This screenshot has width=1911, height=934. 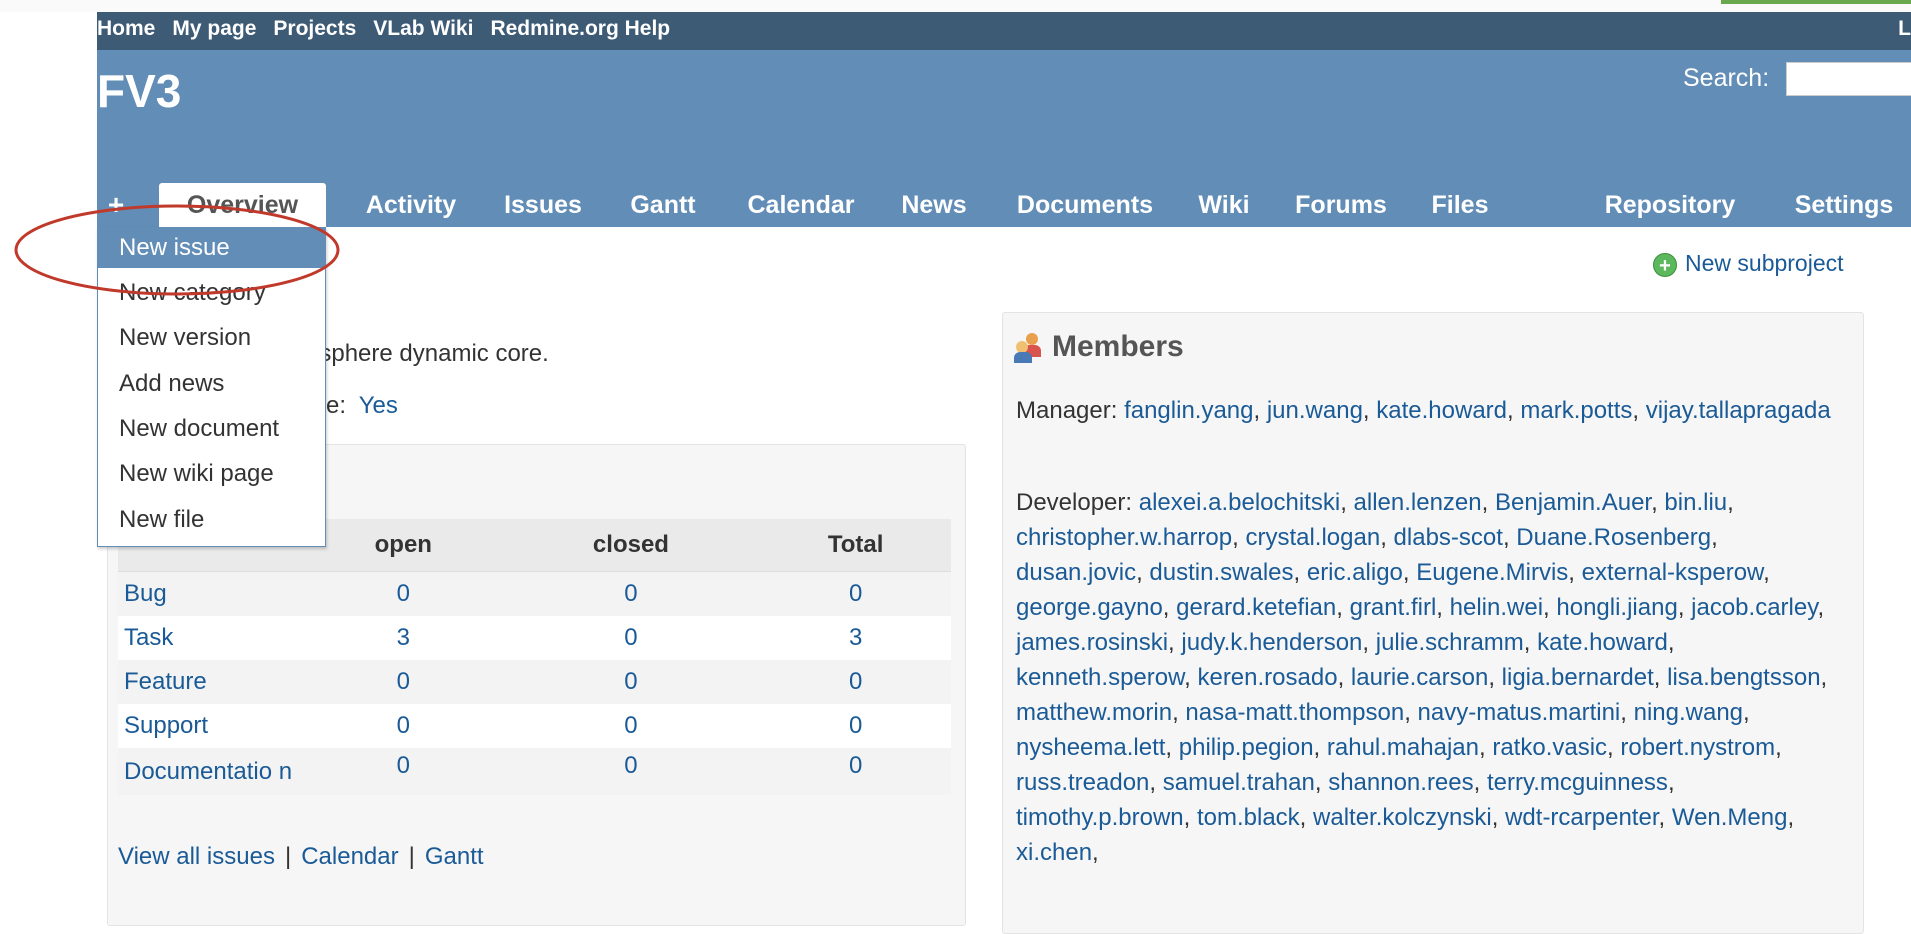 What do you see at coordinates (1549, 747) in the screenshot?
I see `member-link: ratko.vasic` at bounding box center [1549, 747].